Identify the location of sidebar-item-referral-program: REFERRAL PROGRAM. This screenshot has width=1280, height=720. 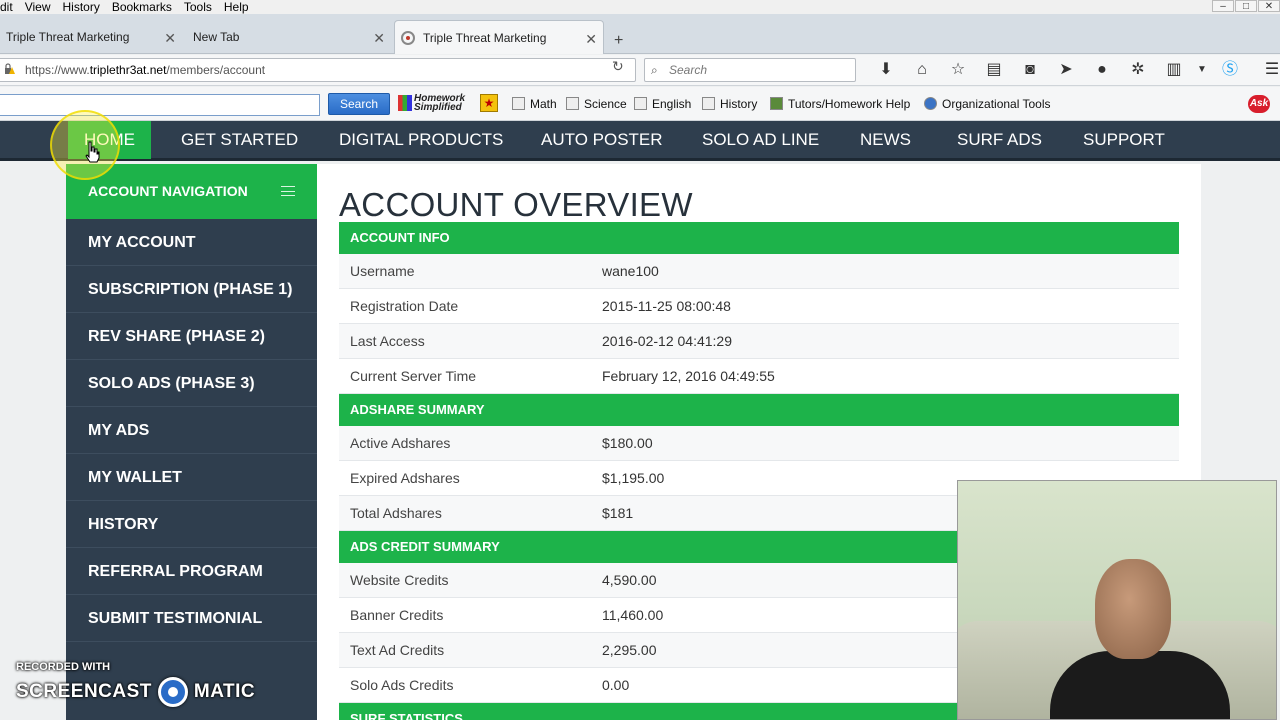
(191, 571).